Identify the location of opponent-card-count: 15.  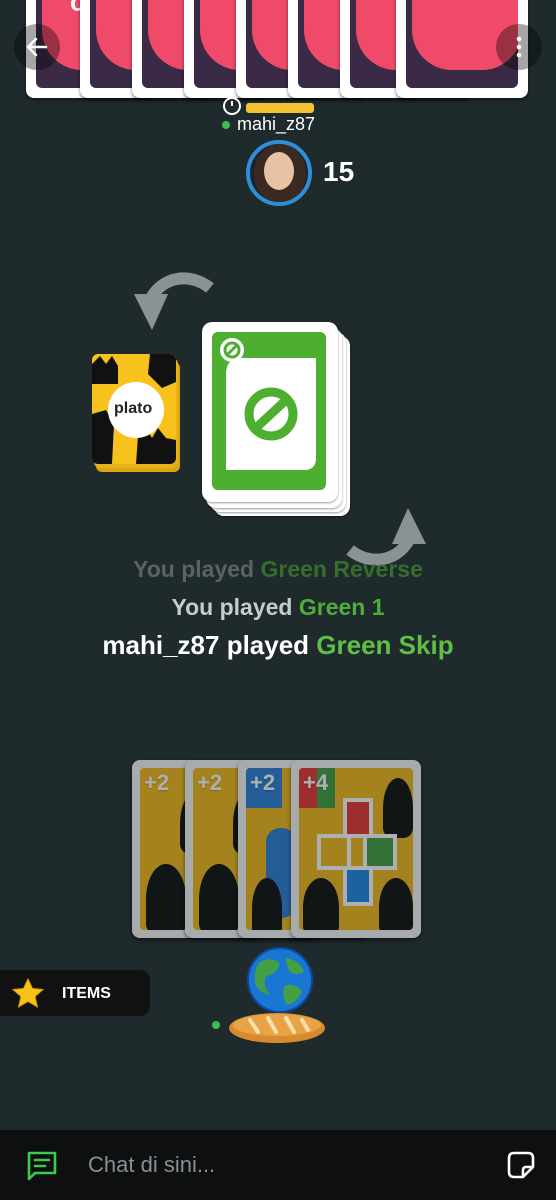
(339, 171).